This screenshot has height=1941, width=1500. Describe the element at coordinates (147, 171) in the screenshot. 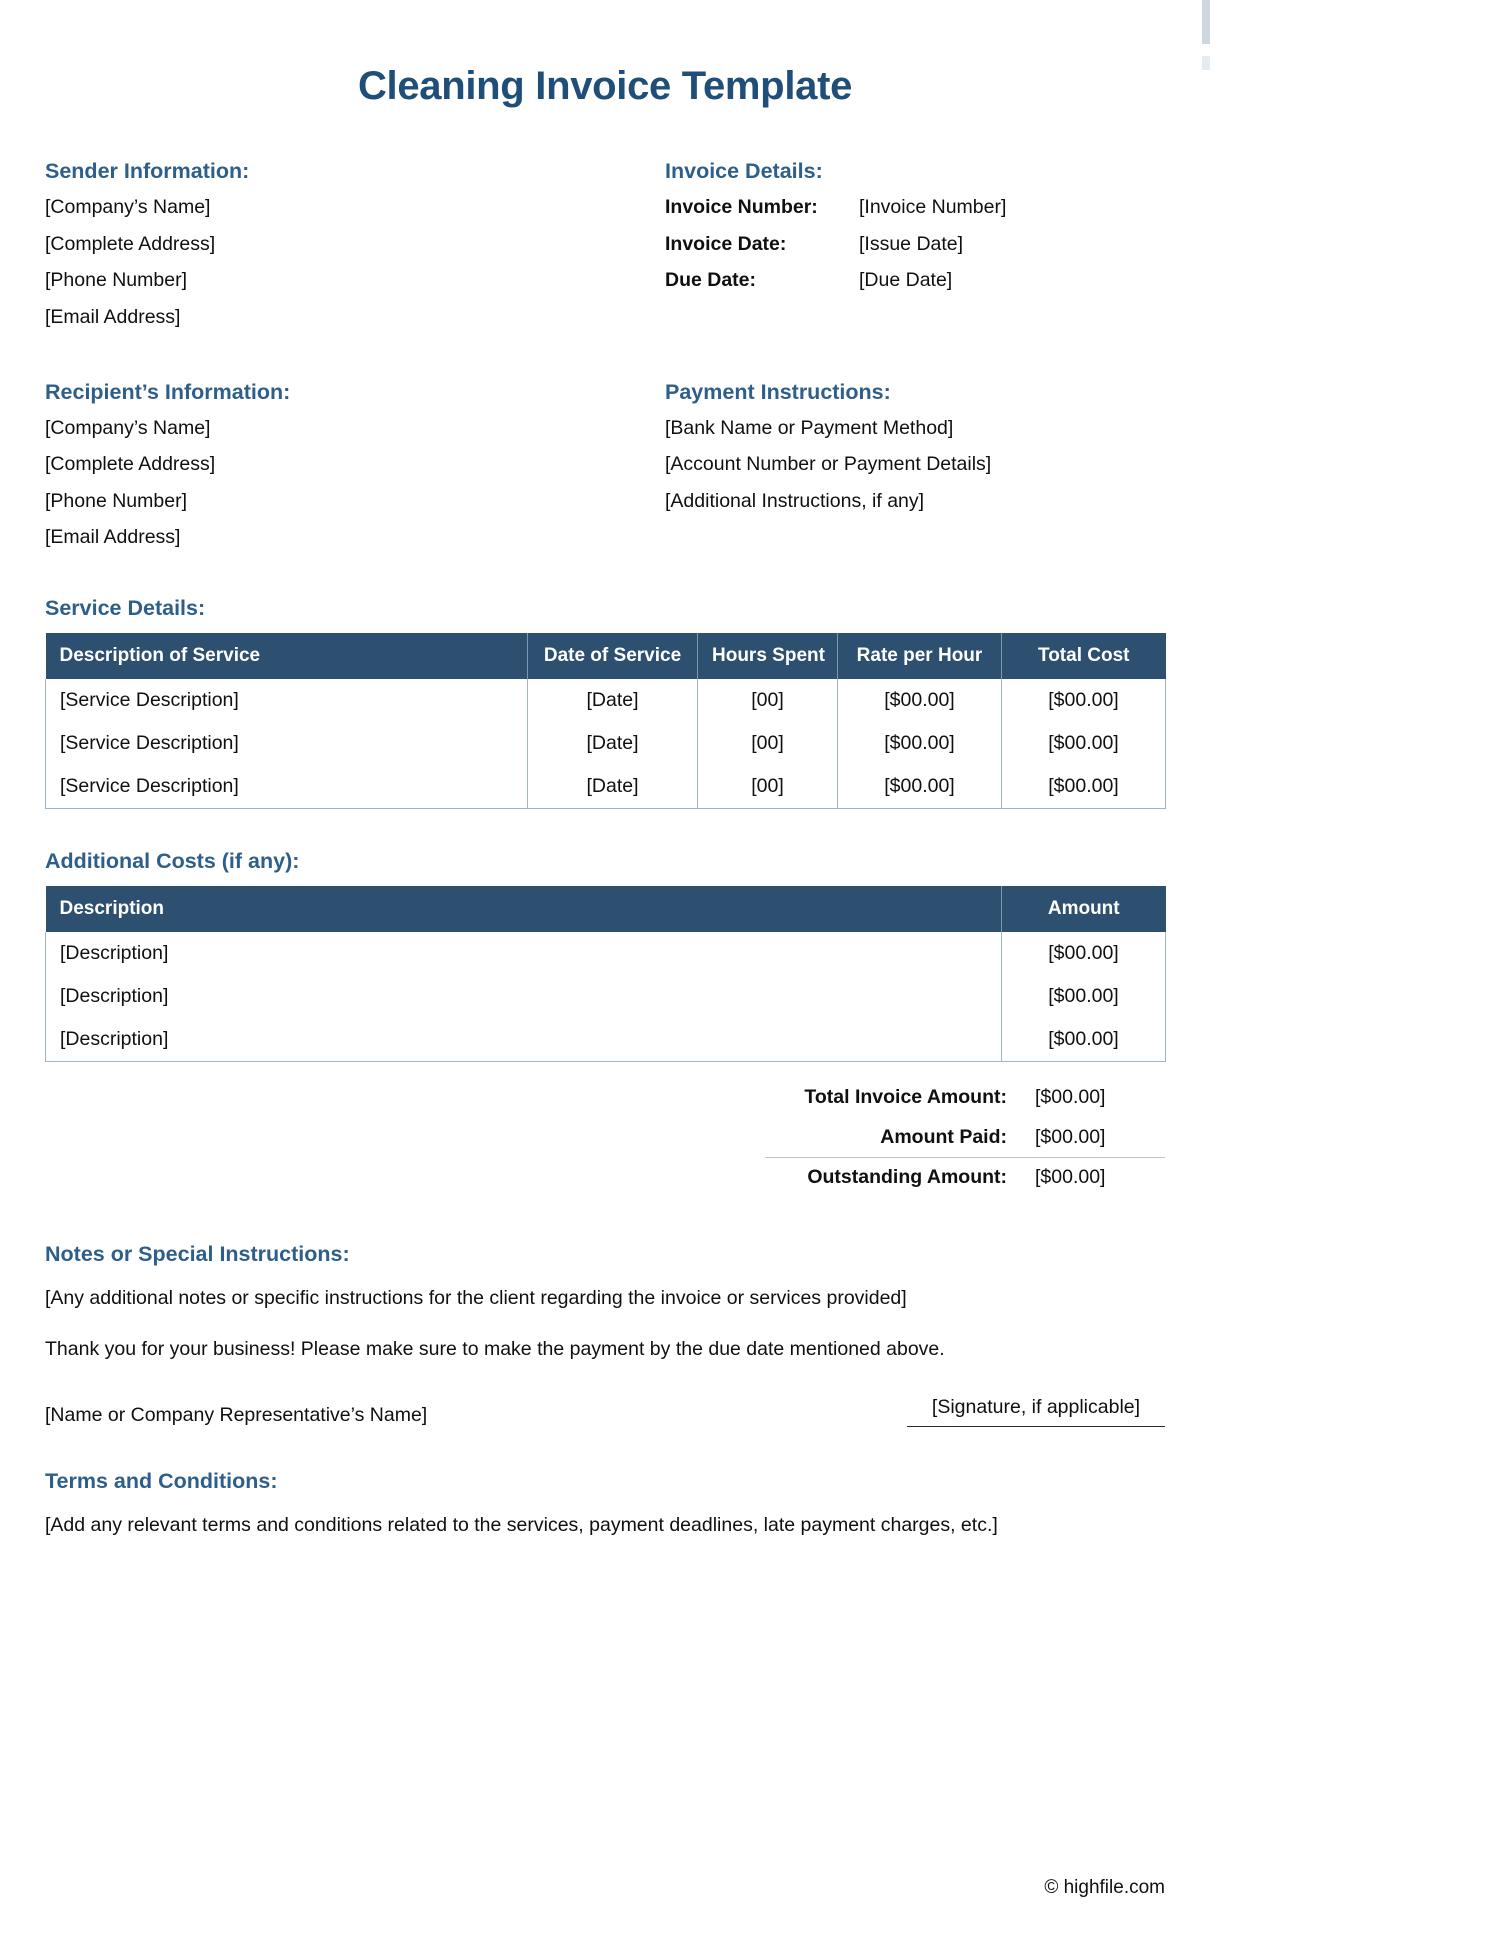

I see `sender-information-heading: Sender Information:` at that location.